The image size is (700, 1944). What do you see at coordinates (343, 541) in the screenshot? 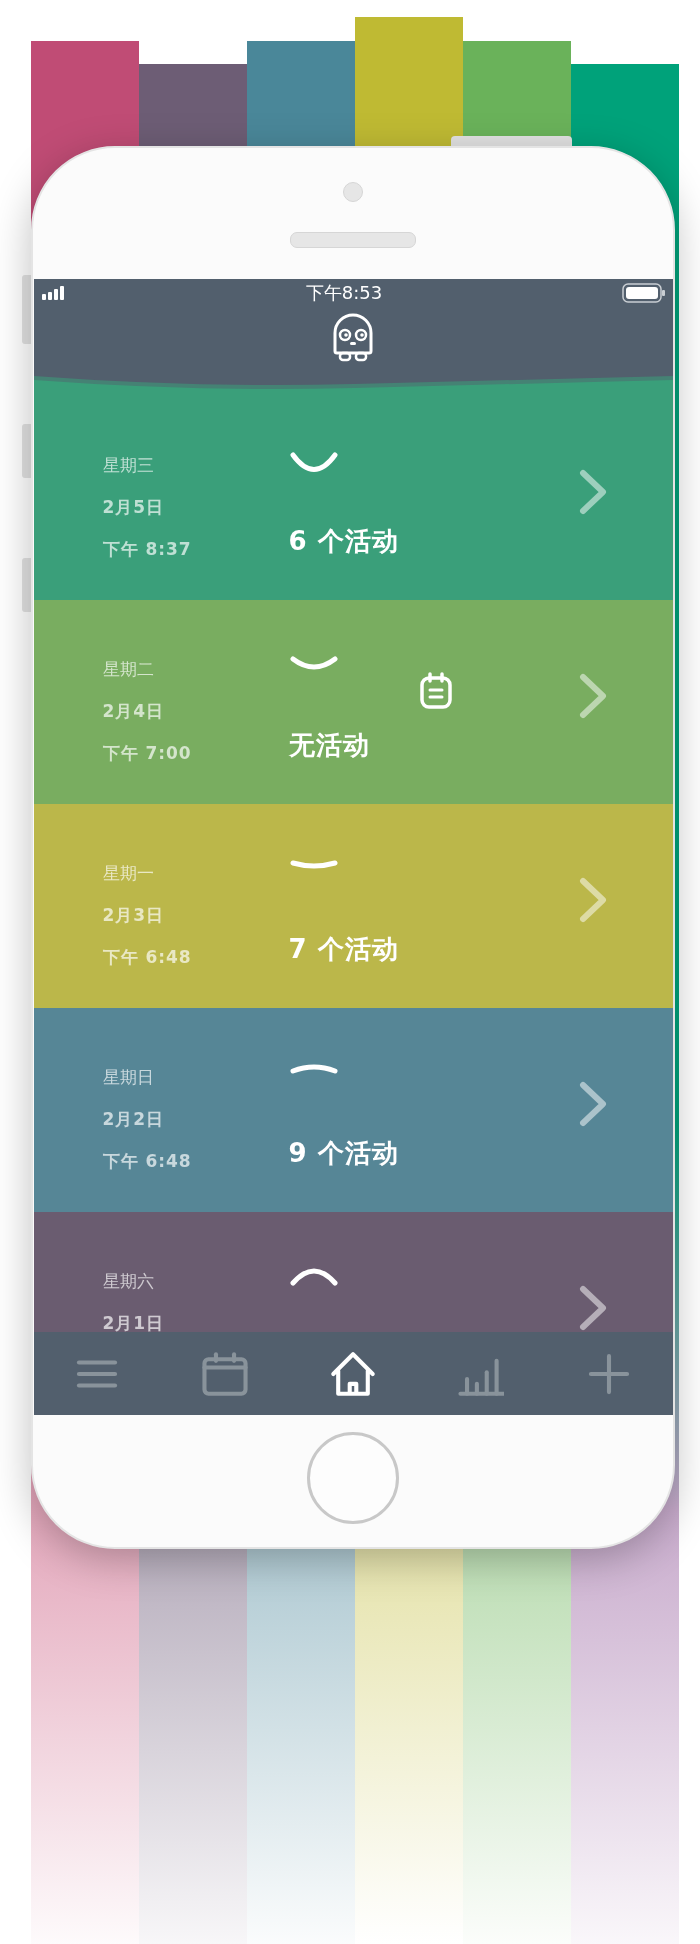
I see `activity-count: 6 个活动` at bounding box center [343, 541].